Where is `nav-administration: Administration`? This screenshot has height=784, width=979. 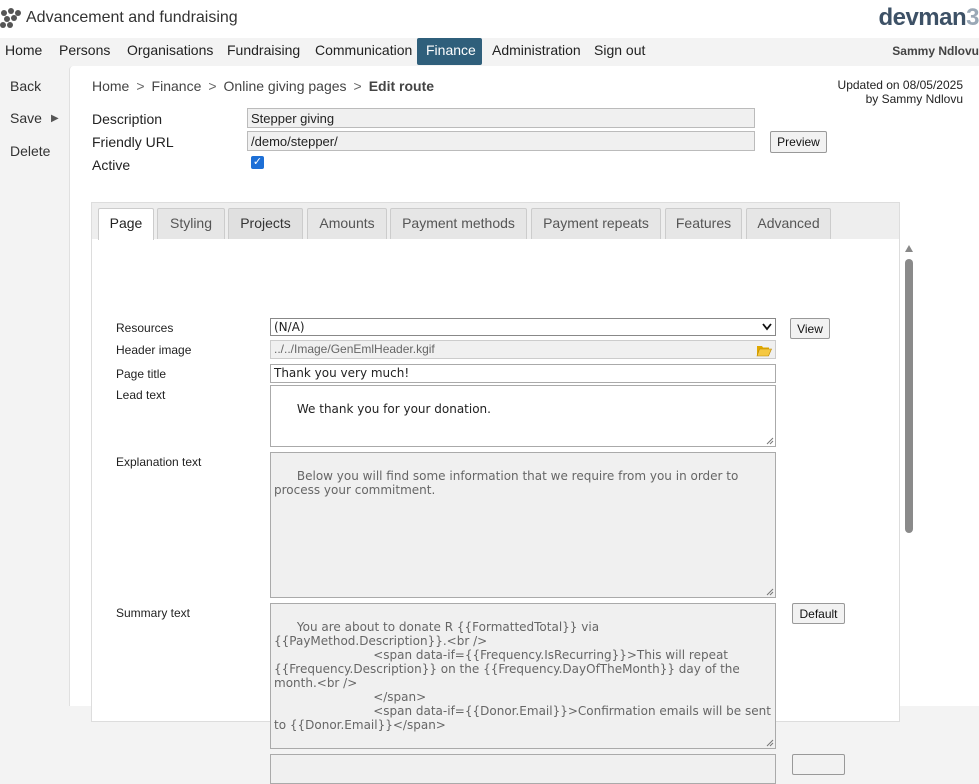 nav-administration: Administration is located at coordinates (536, 51).